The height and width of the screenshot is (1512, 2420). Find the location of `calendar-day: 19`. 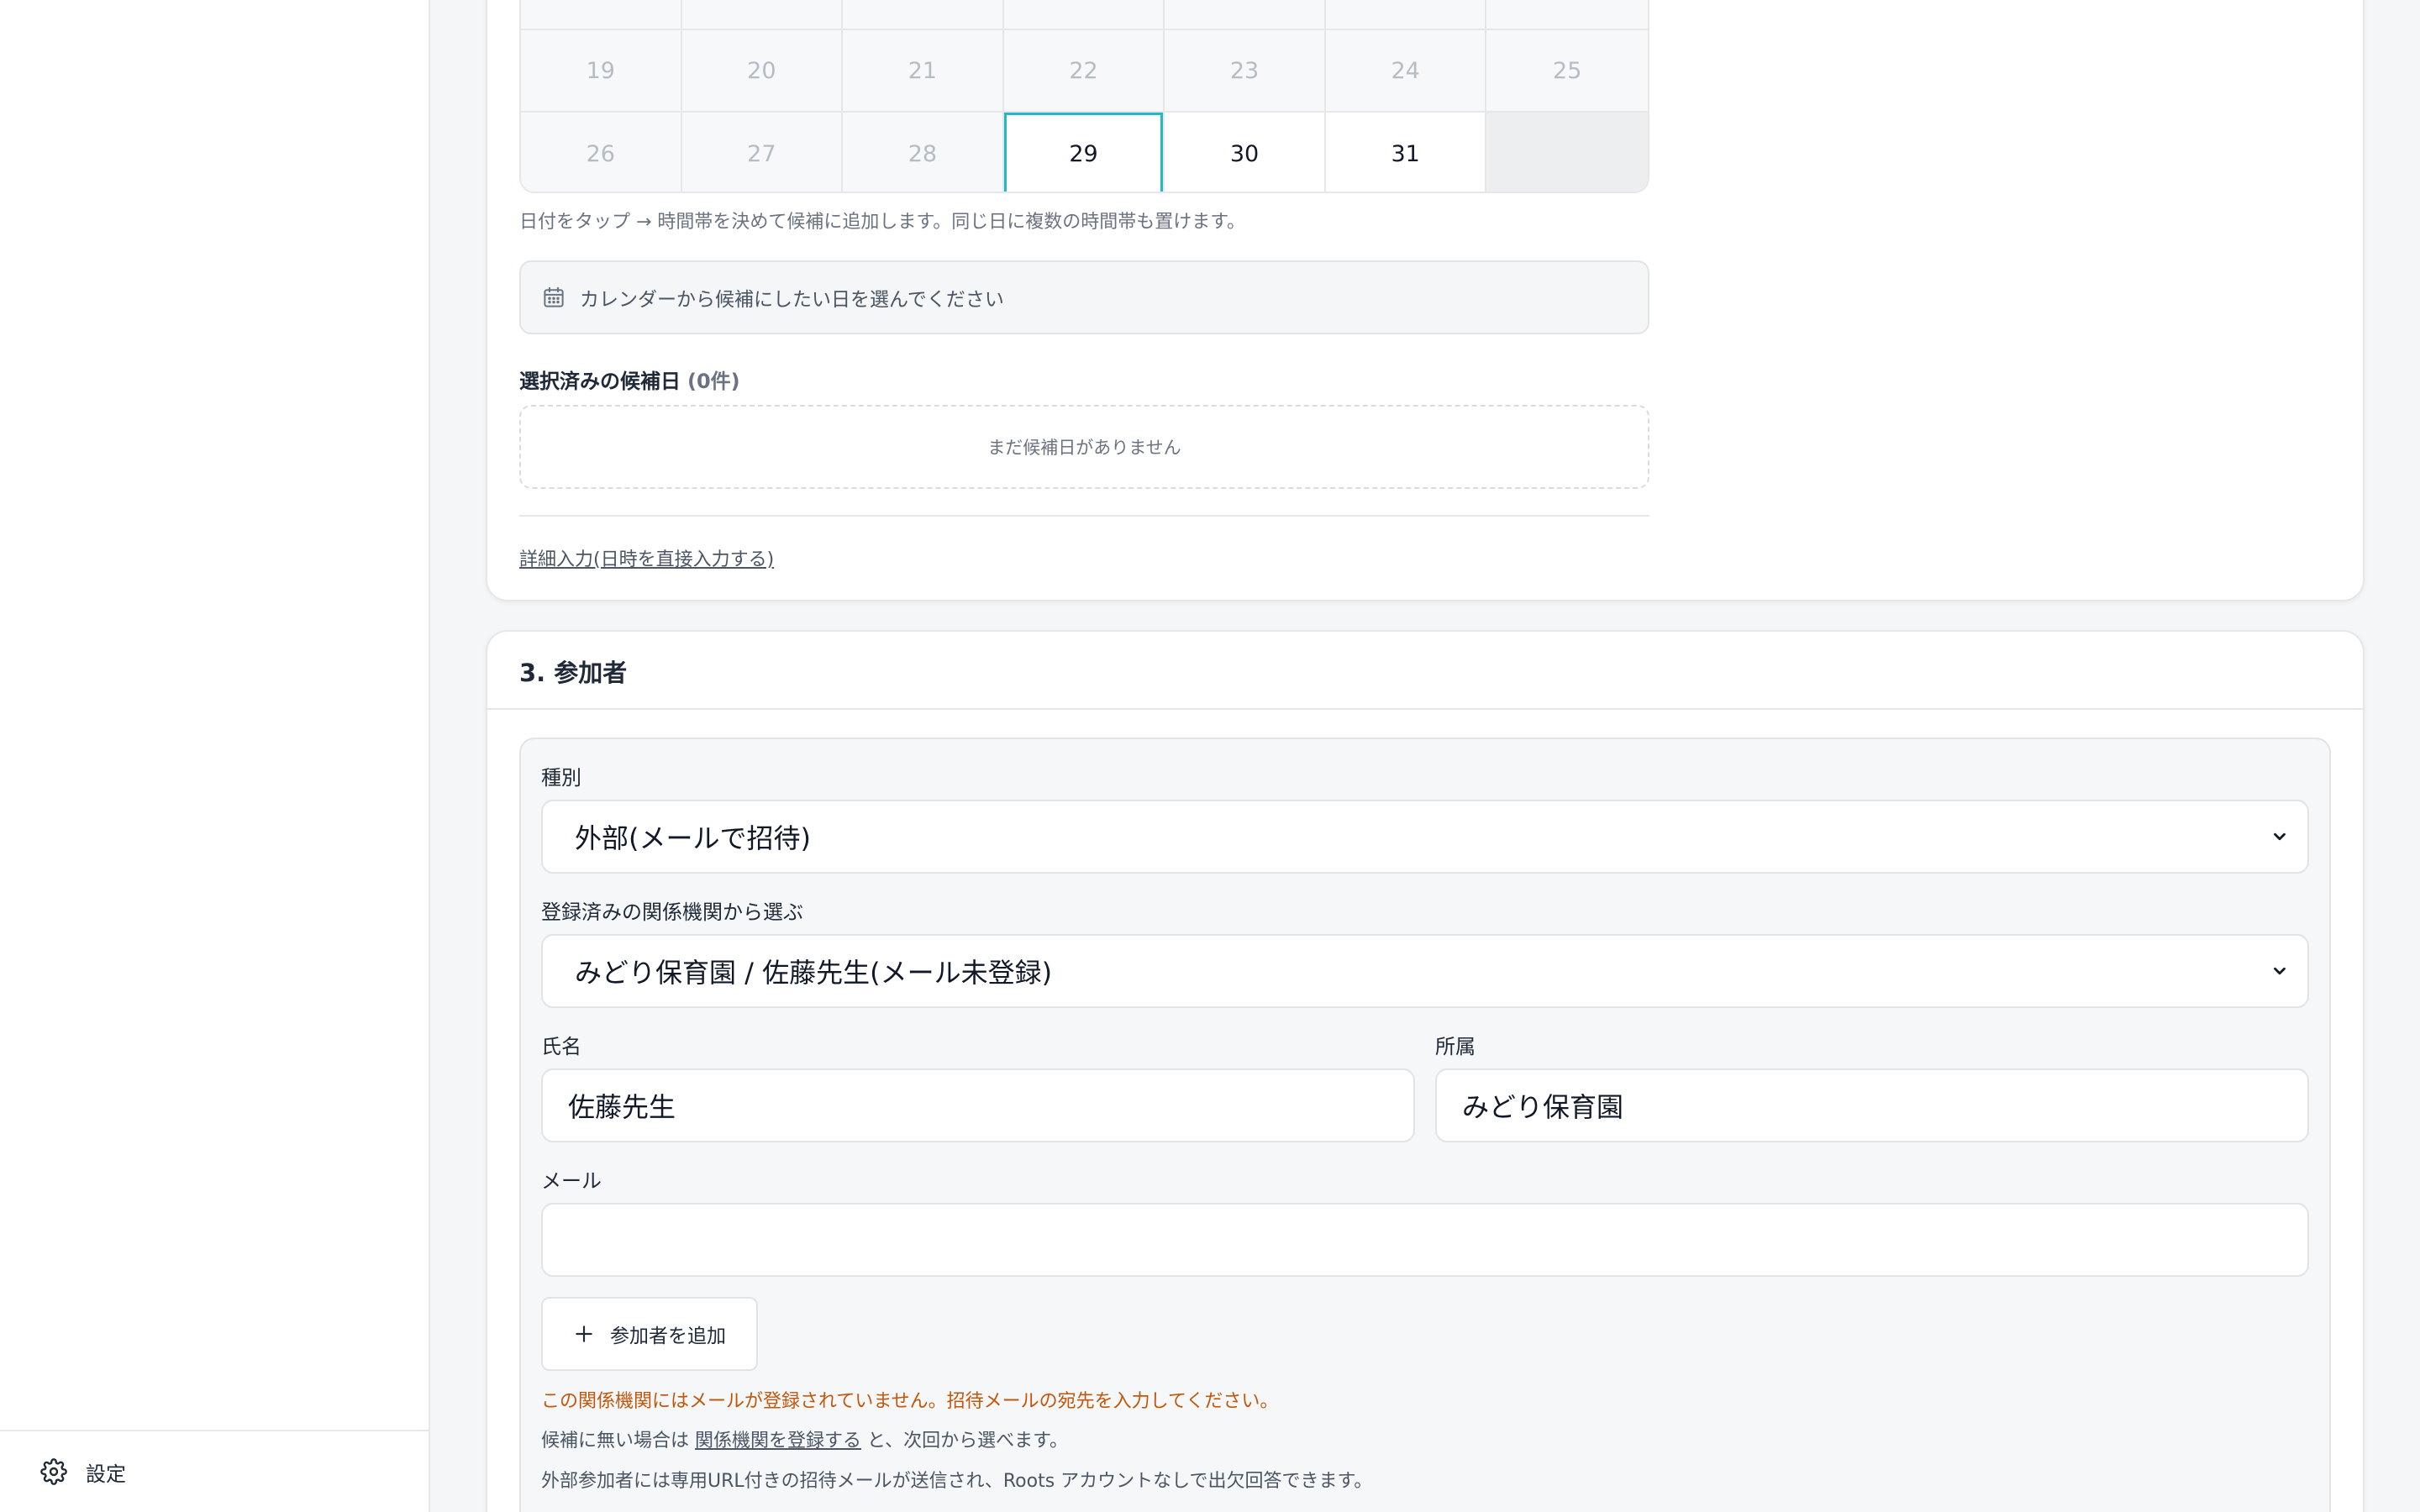

calendar-day: 19 is located at coordinates (601, 71).